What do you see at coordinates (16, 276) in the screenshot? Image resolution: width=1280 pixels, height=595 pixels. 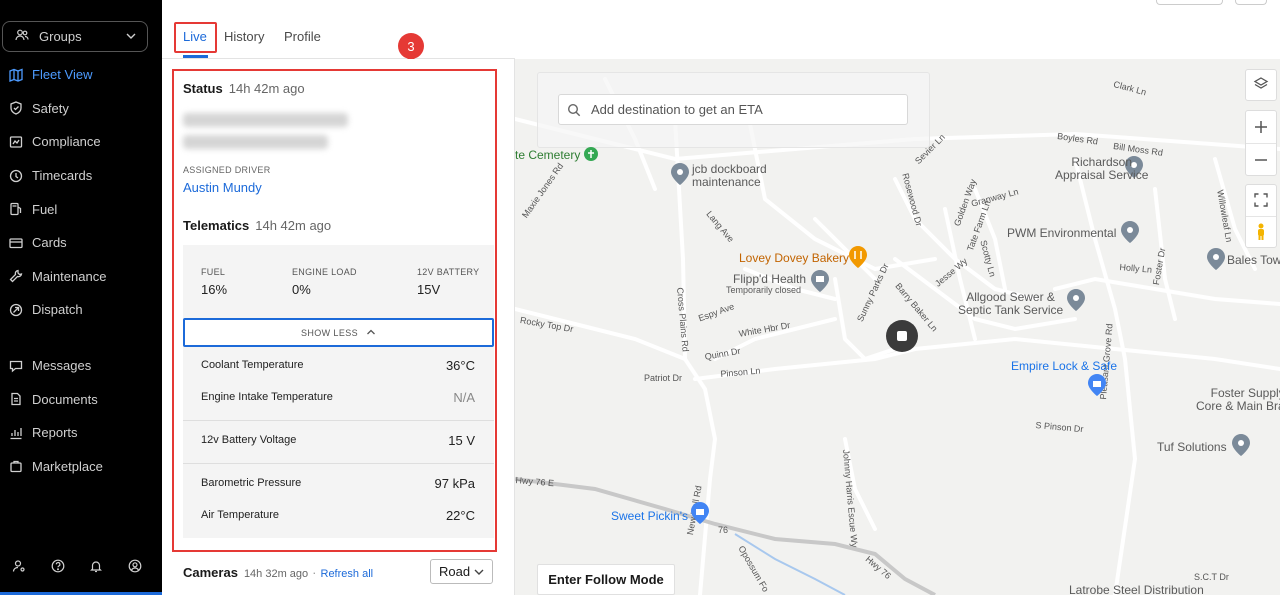 I see `wrench-icon` at bounding box center [16, 276].